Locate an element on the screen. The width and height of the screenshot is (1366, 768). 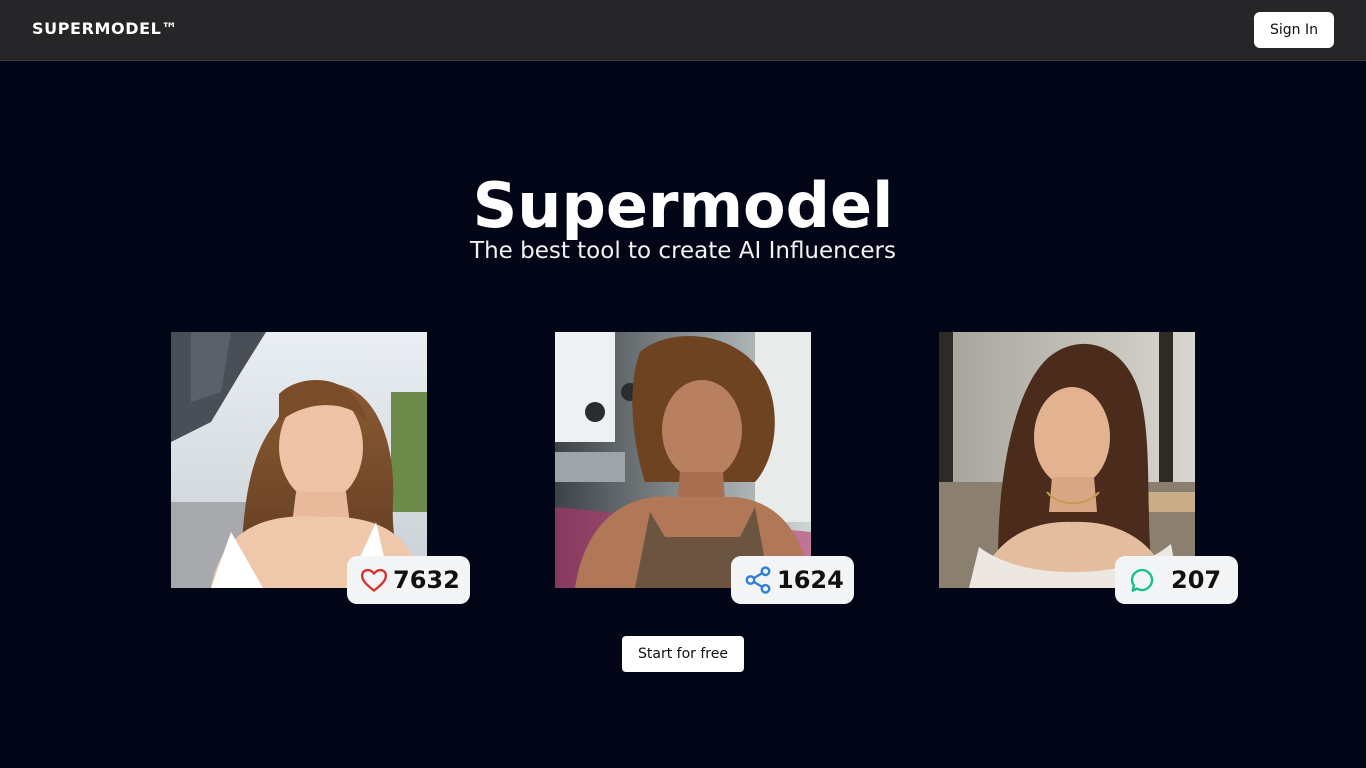
heart-icon is located at coordinates (374, 580).